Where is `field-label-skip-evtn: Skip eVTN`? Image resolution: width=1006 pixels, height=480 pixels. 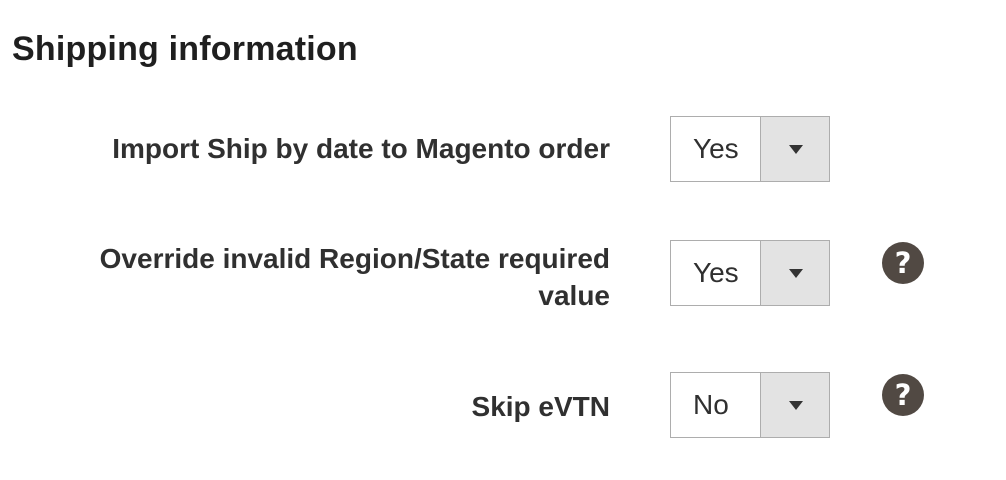
field-label-skip-evtn: Skip eVTN is located at coordinates (540, 406).